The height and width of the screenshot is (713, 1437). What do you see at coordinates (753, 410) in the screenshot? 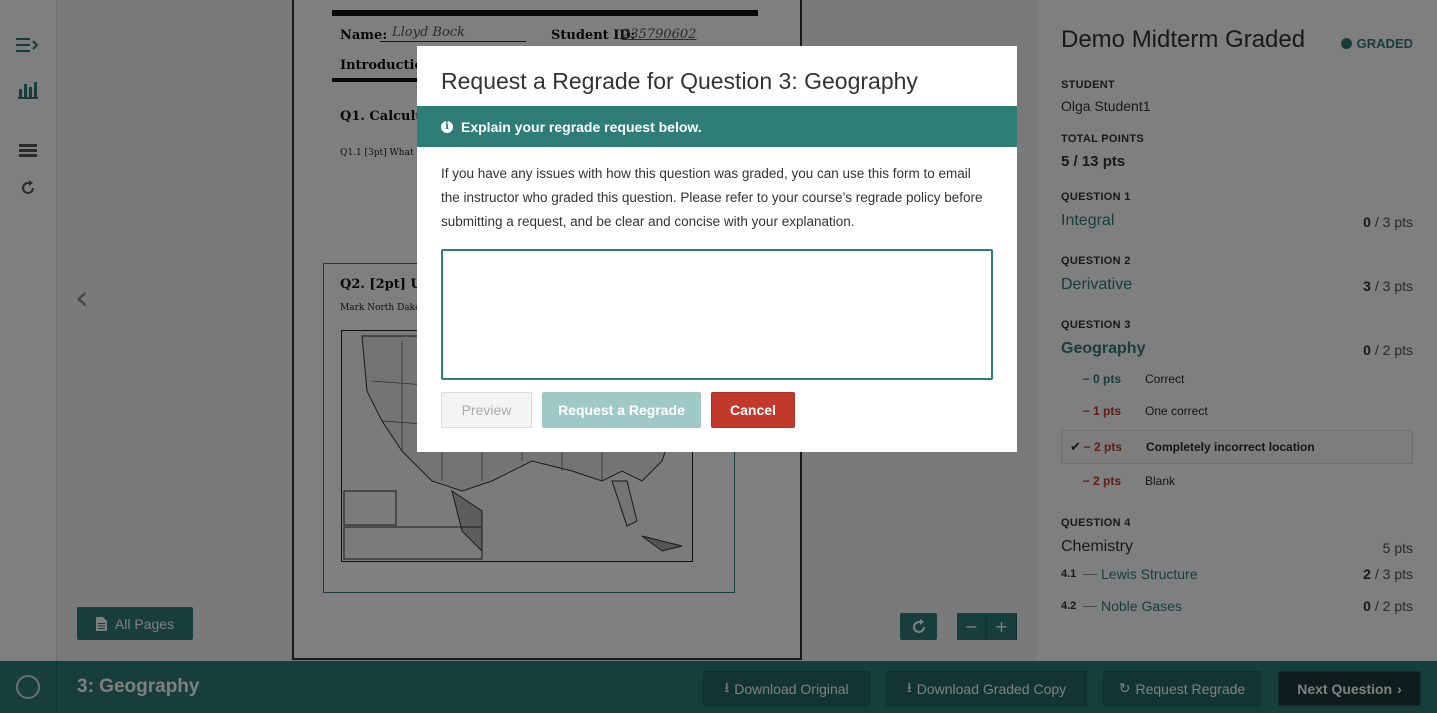
I see `cancel-button: Cancel` at bounding box center [753, 410].